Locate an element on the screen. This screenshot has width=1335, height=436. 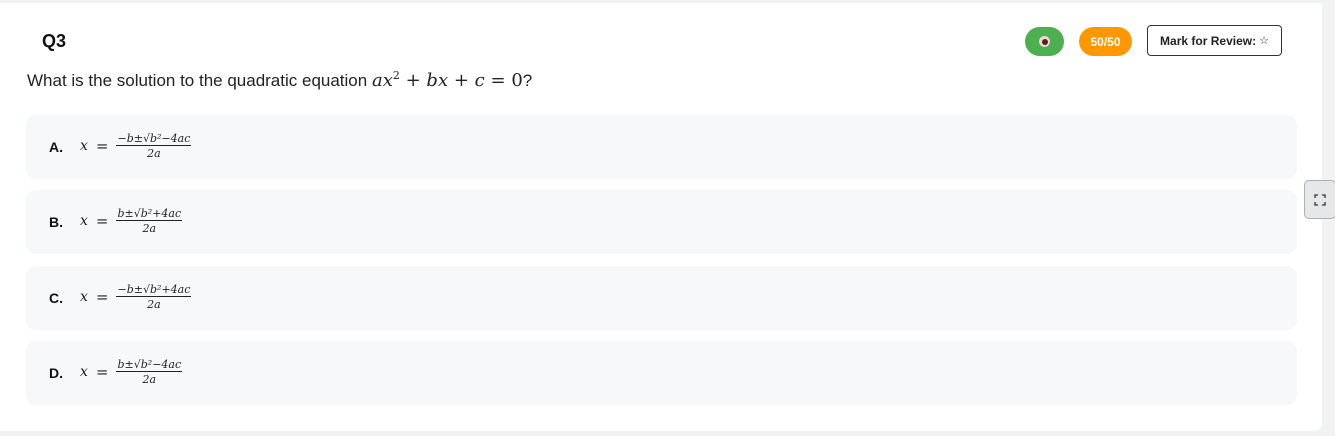
score-badge: 50/50 is located at coordinates (1105, 41).